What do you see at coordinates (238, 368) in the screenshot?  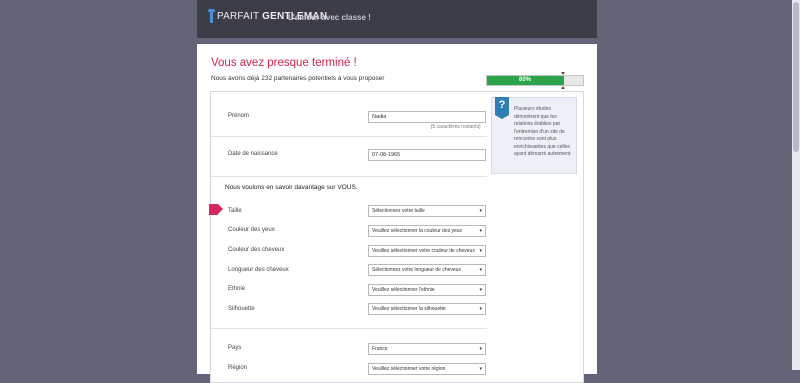 I see `region-label: Région` at bounding box center [238, 368].